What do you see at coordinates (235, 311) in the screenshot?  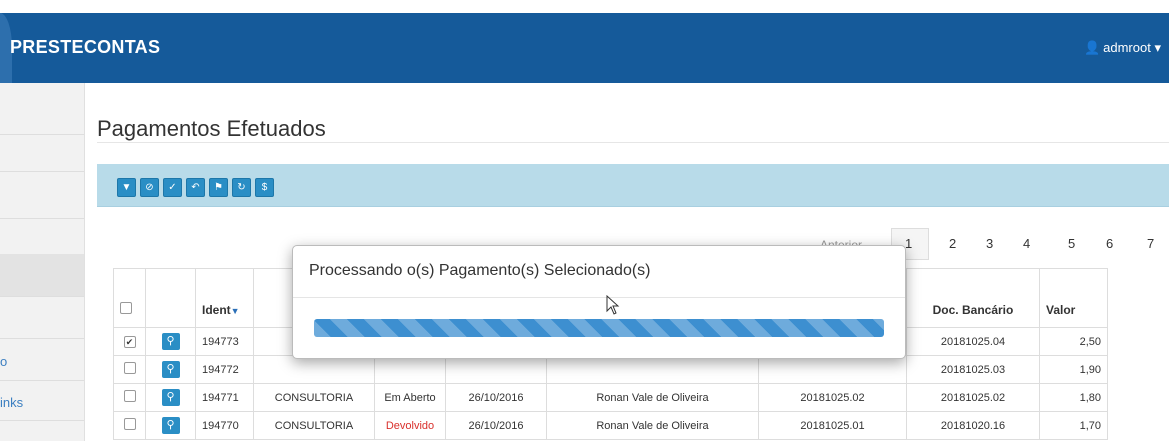 I see `sort-desc-icon: ▼` at bounding box center [235, 311].